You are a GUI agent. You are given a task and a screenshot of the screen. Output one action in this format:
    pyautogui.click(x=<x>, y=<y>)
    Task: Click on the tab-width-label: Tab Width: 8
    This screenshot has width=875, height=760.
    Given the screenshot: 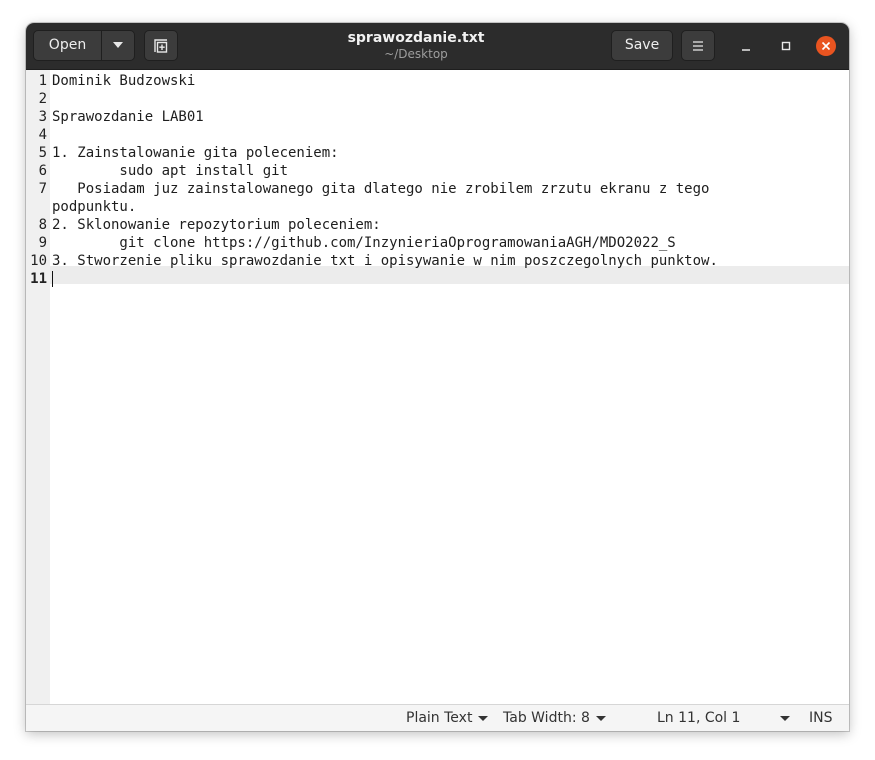 What is the action you would take?
    pyautogui.click(x=546, y=718)
    